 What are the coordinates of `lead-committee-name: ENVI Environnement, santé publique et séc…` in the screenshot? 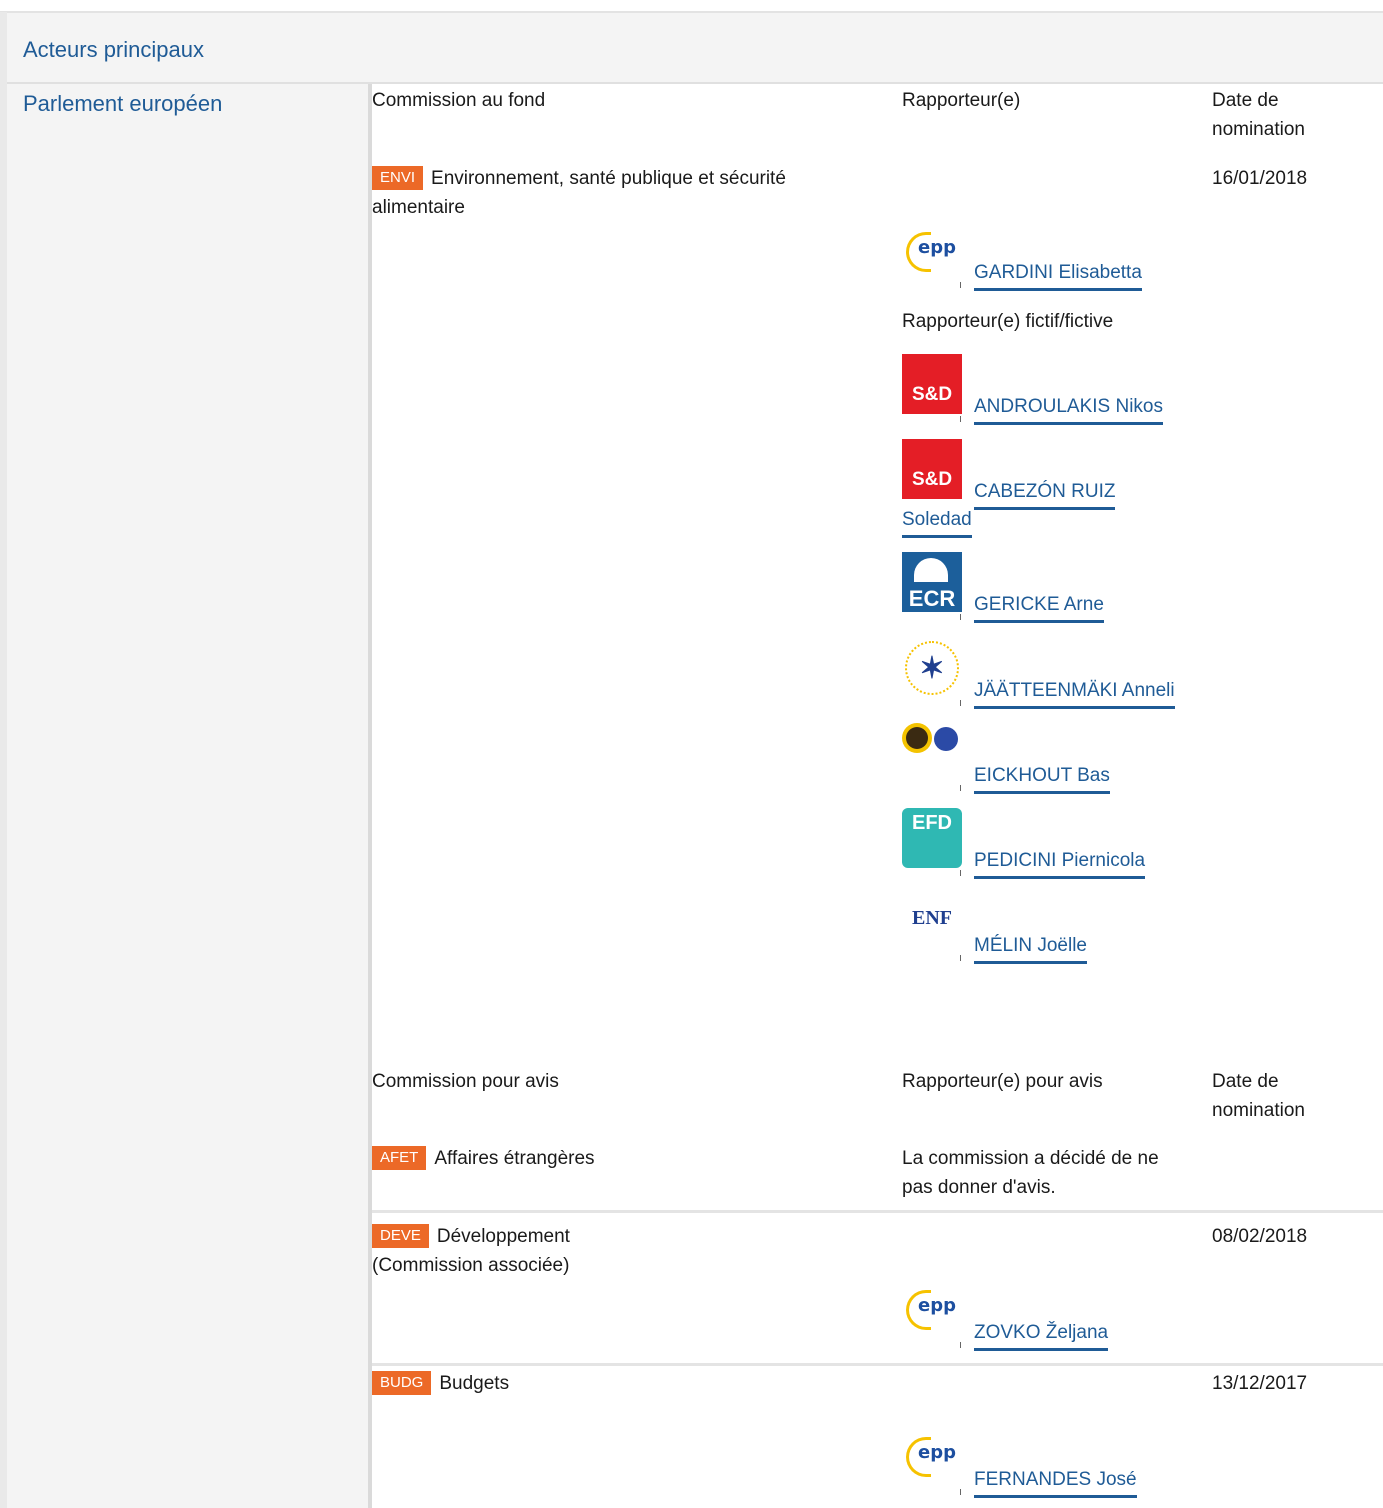 It's located at (579, 178).